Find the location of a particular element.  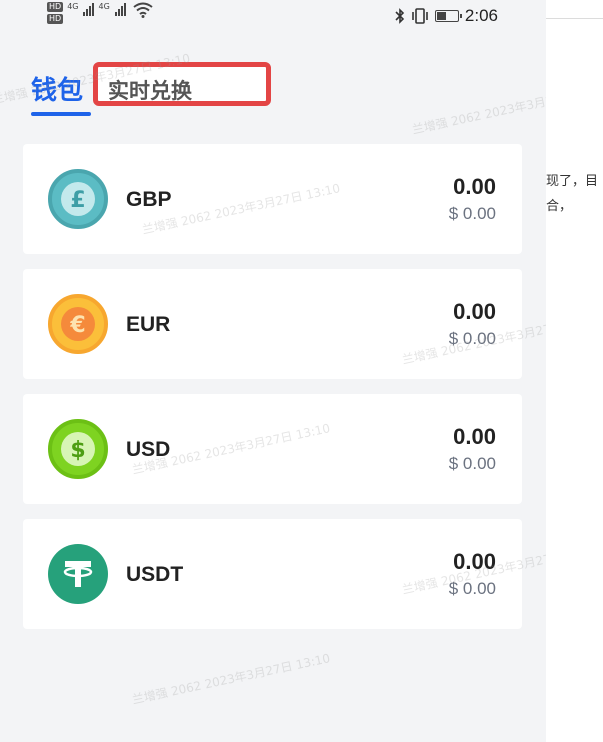

tab-exchange-label: 实时兑换 is located at coordinates (150, 91).